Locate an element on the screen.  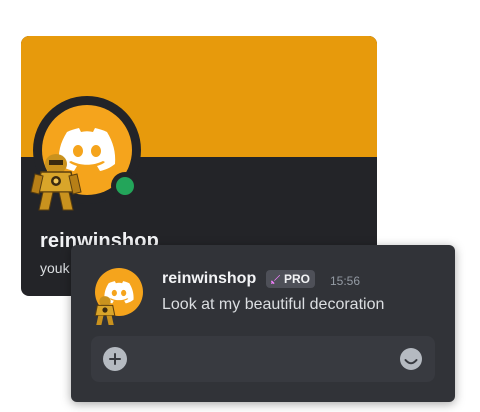
add-attachment-button is located at coordinates (115, 359).